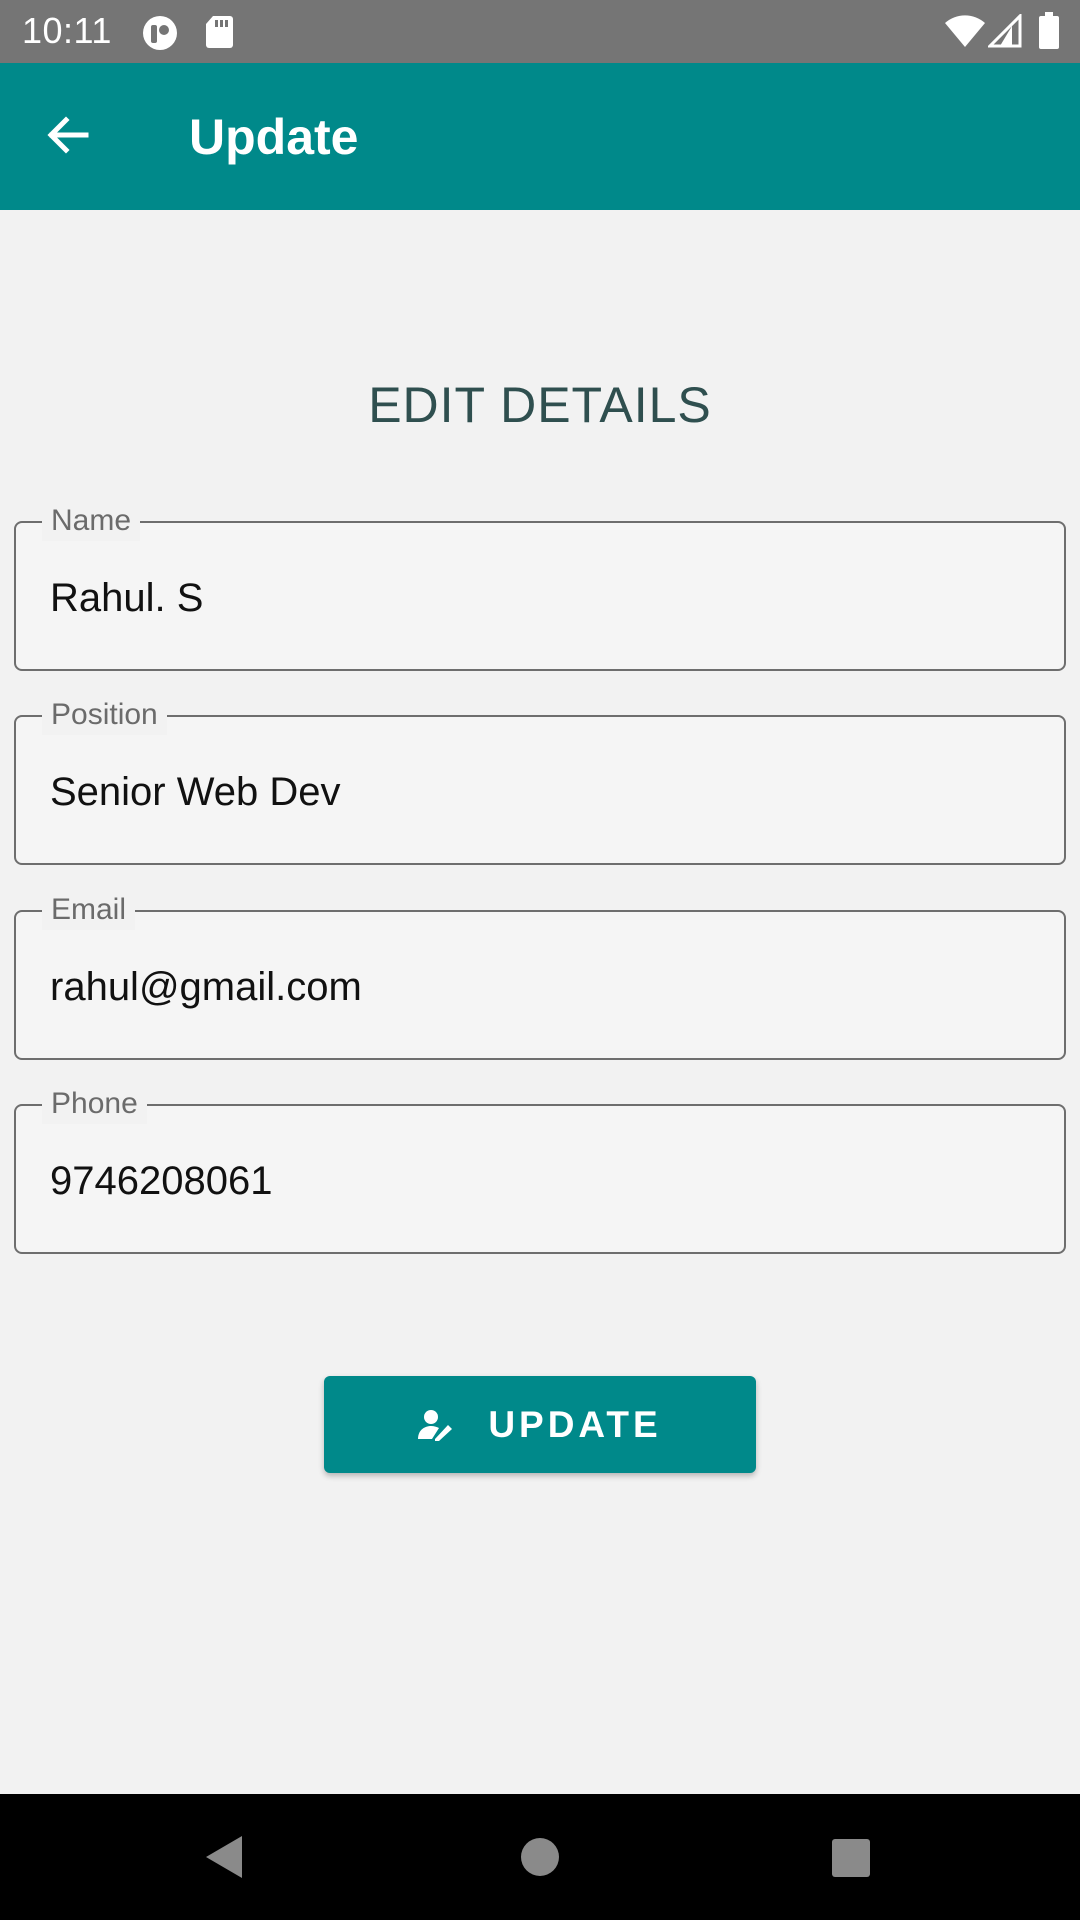  I want to click on system-nav-bar, so click(540, 1857).